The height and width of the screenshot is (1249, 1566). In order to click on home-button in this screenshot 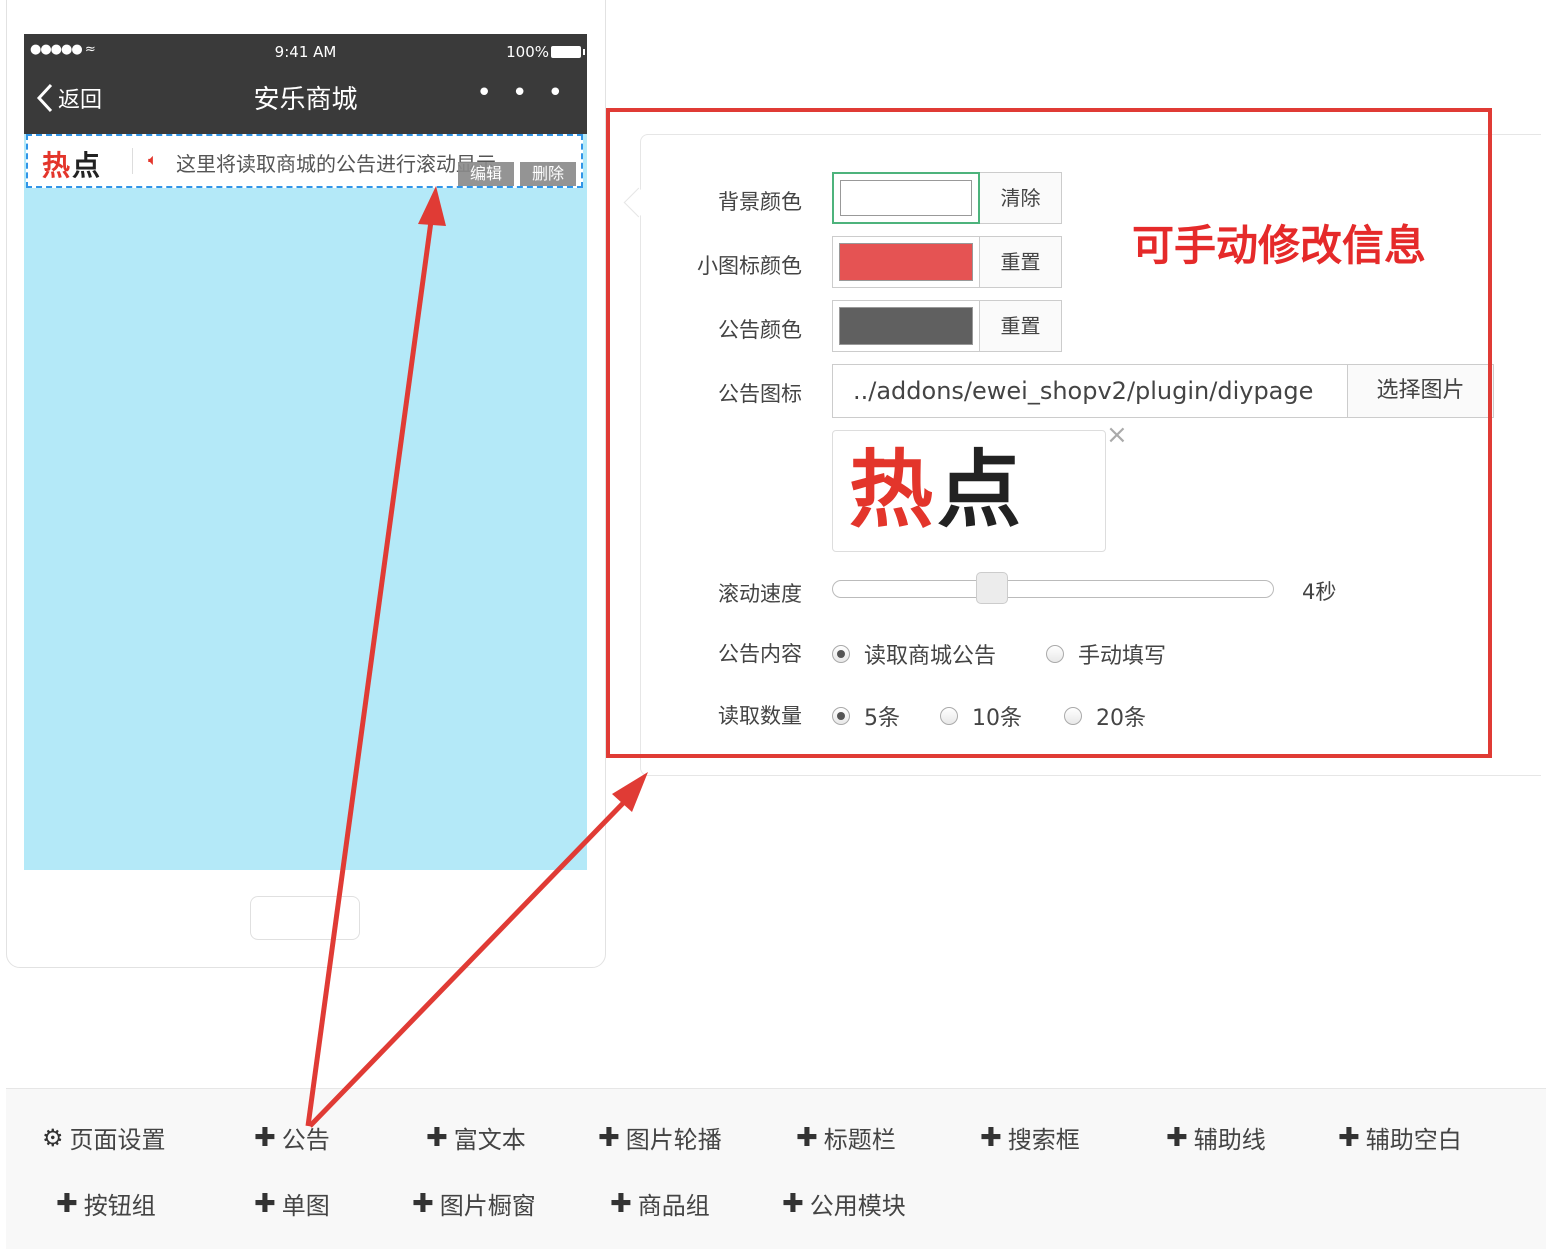, I will do `click(305, 918)`.